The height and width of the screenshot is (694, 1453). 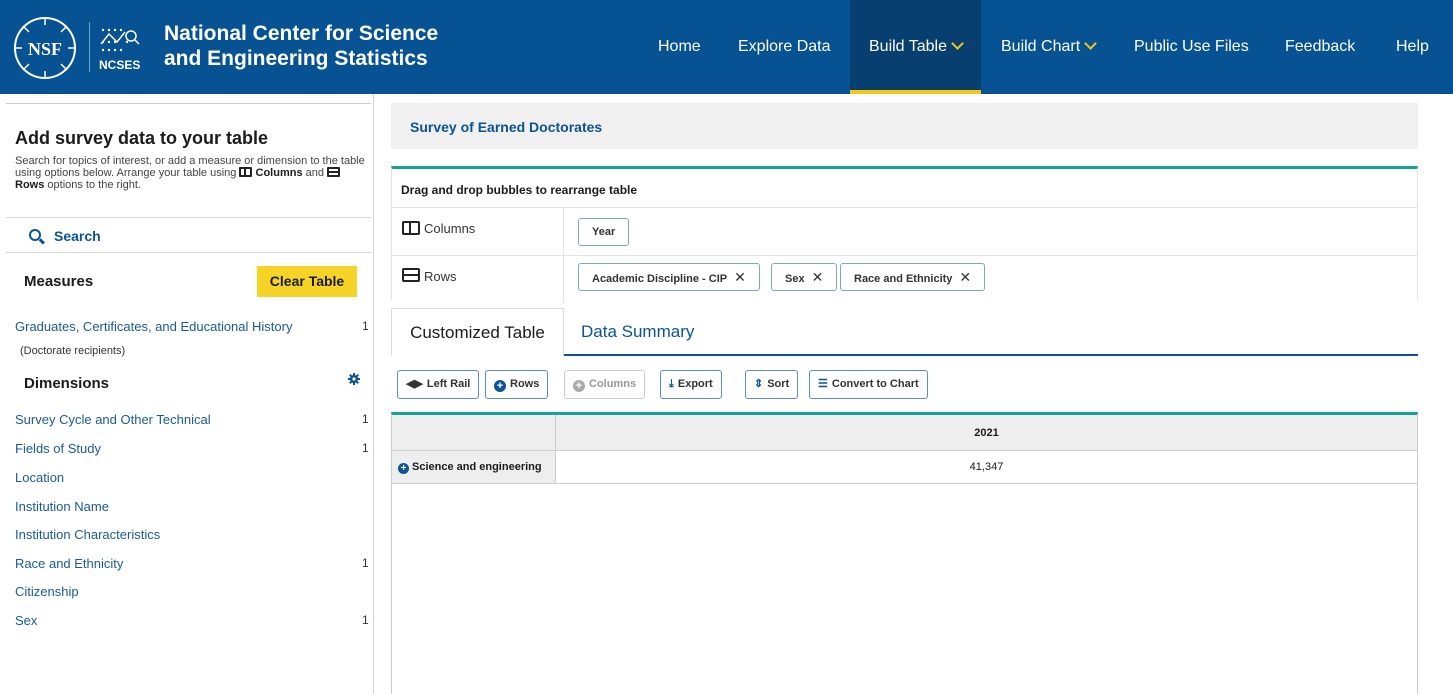 I want to click on logo-divider, so click(x=89, y=47).